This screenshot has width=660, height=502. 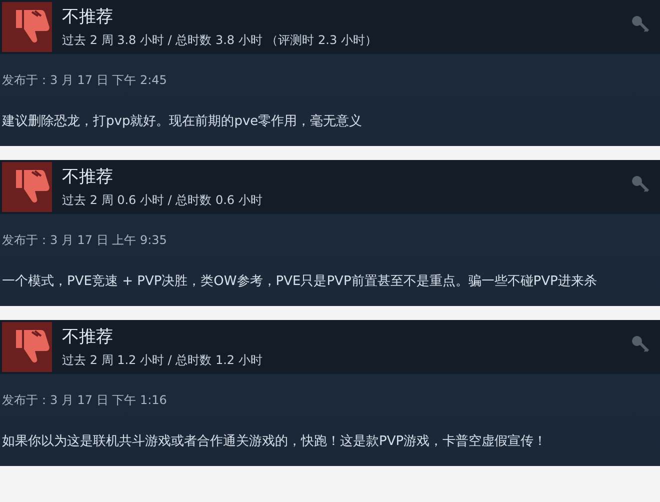 I want to click on posted-date: 发布于：3 月 17 日 下午 1:16, so click(x=85, y=400).